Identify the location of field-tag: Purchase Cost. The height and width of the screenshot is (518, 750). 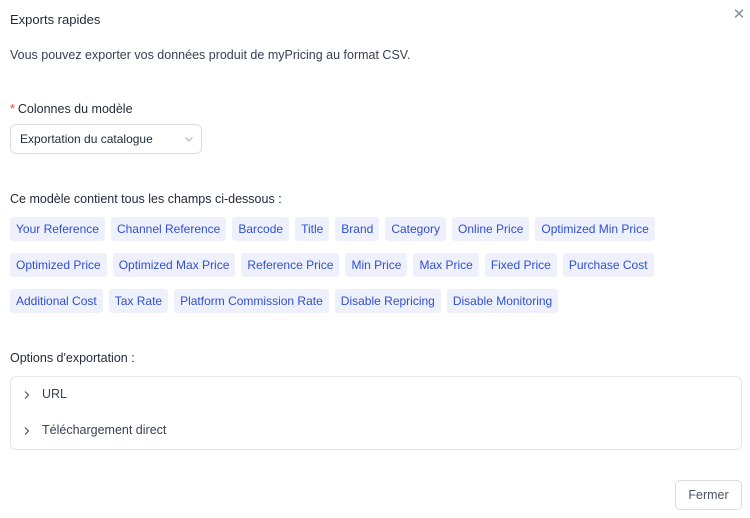
(608, 265).